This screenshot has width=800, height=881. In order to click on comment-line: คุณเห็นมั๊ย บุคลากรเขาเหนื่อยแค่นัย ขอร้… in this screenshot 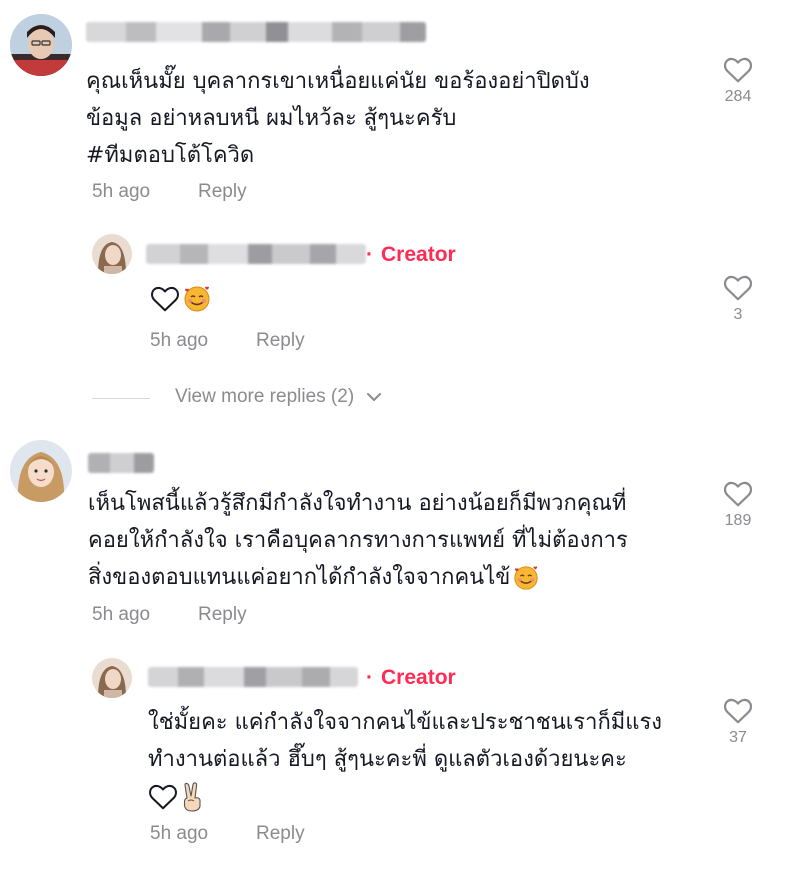, I will do `click(338, 81)`.